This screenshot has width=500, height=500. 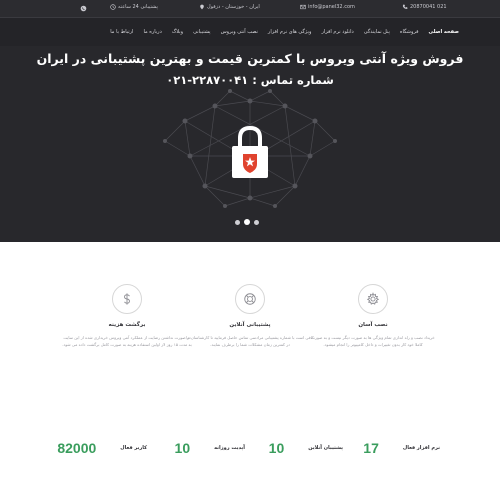 I want to click on nav-item-reseller-panel: پنل نمایندگی, so click(x=377, y=32).